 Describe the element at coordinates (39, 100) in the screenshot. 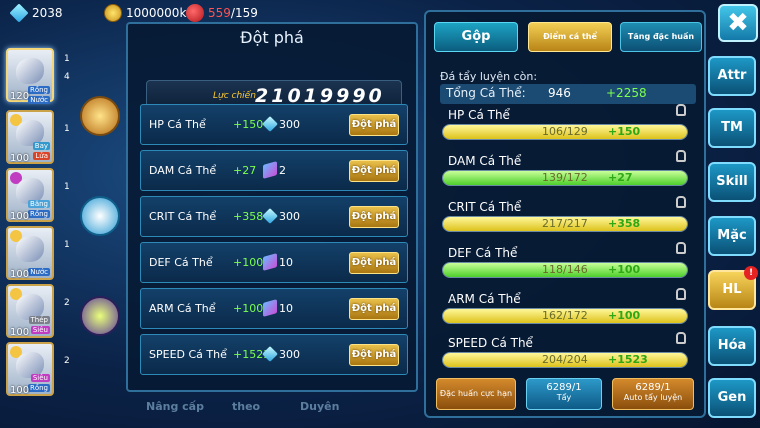

I see `type-tag-2: Nước` at that location.